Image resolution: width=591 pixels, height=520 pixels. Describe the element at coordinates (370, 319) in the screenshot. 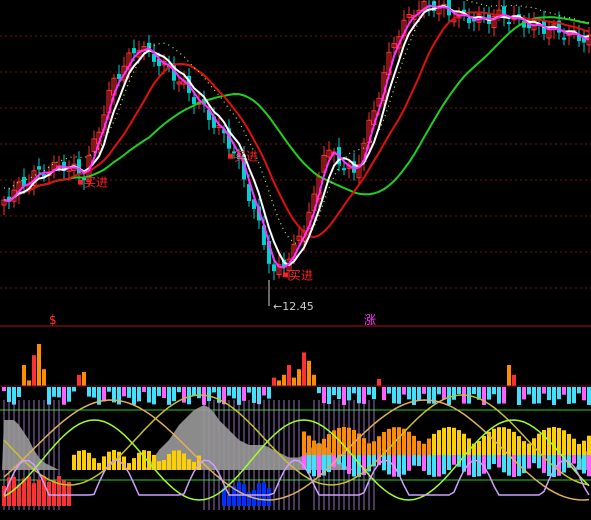

I see `panel-marker-label: 涨` at that location.